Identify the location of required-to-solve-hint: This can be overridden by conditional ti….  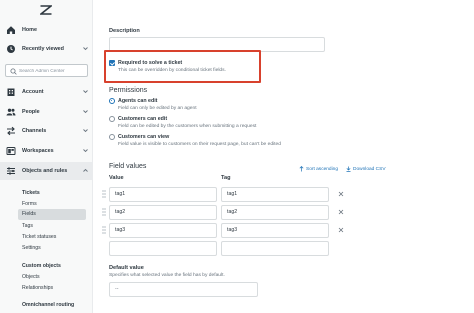
(172, 70).